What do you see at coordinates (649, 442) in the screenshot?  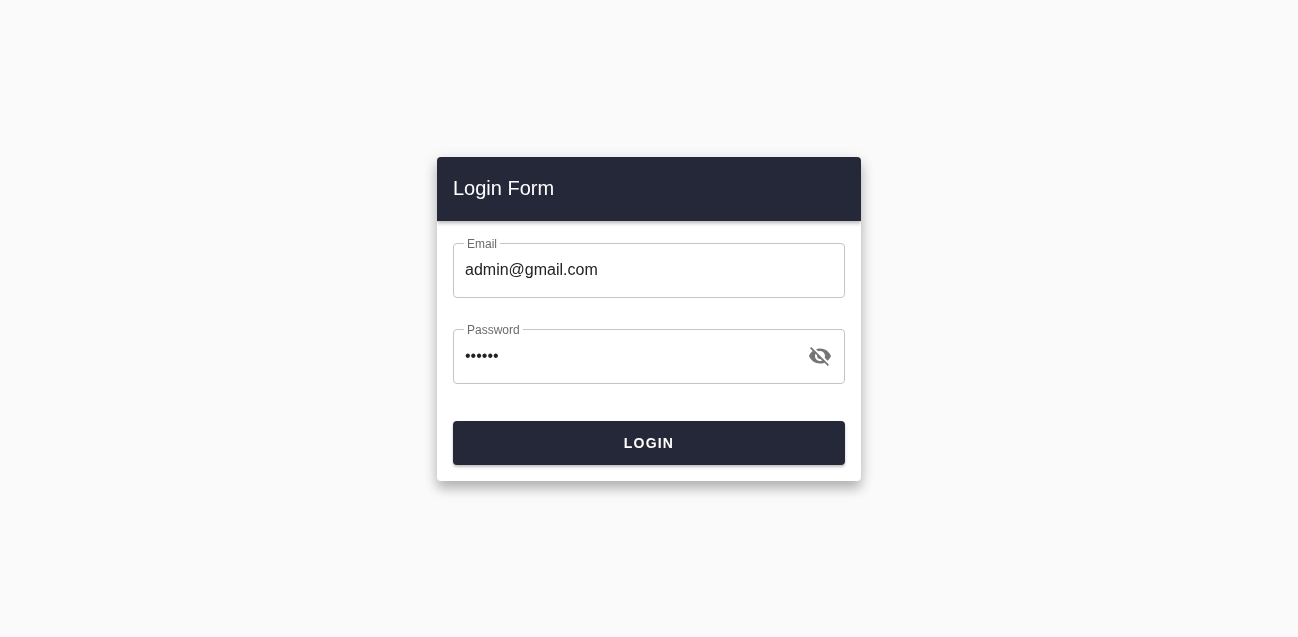 I see `login-button: LOGIN` at bounding box center [649, 442].